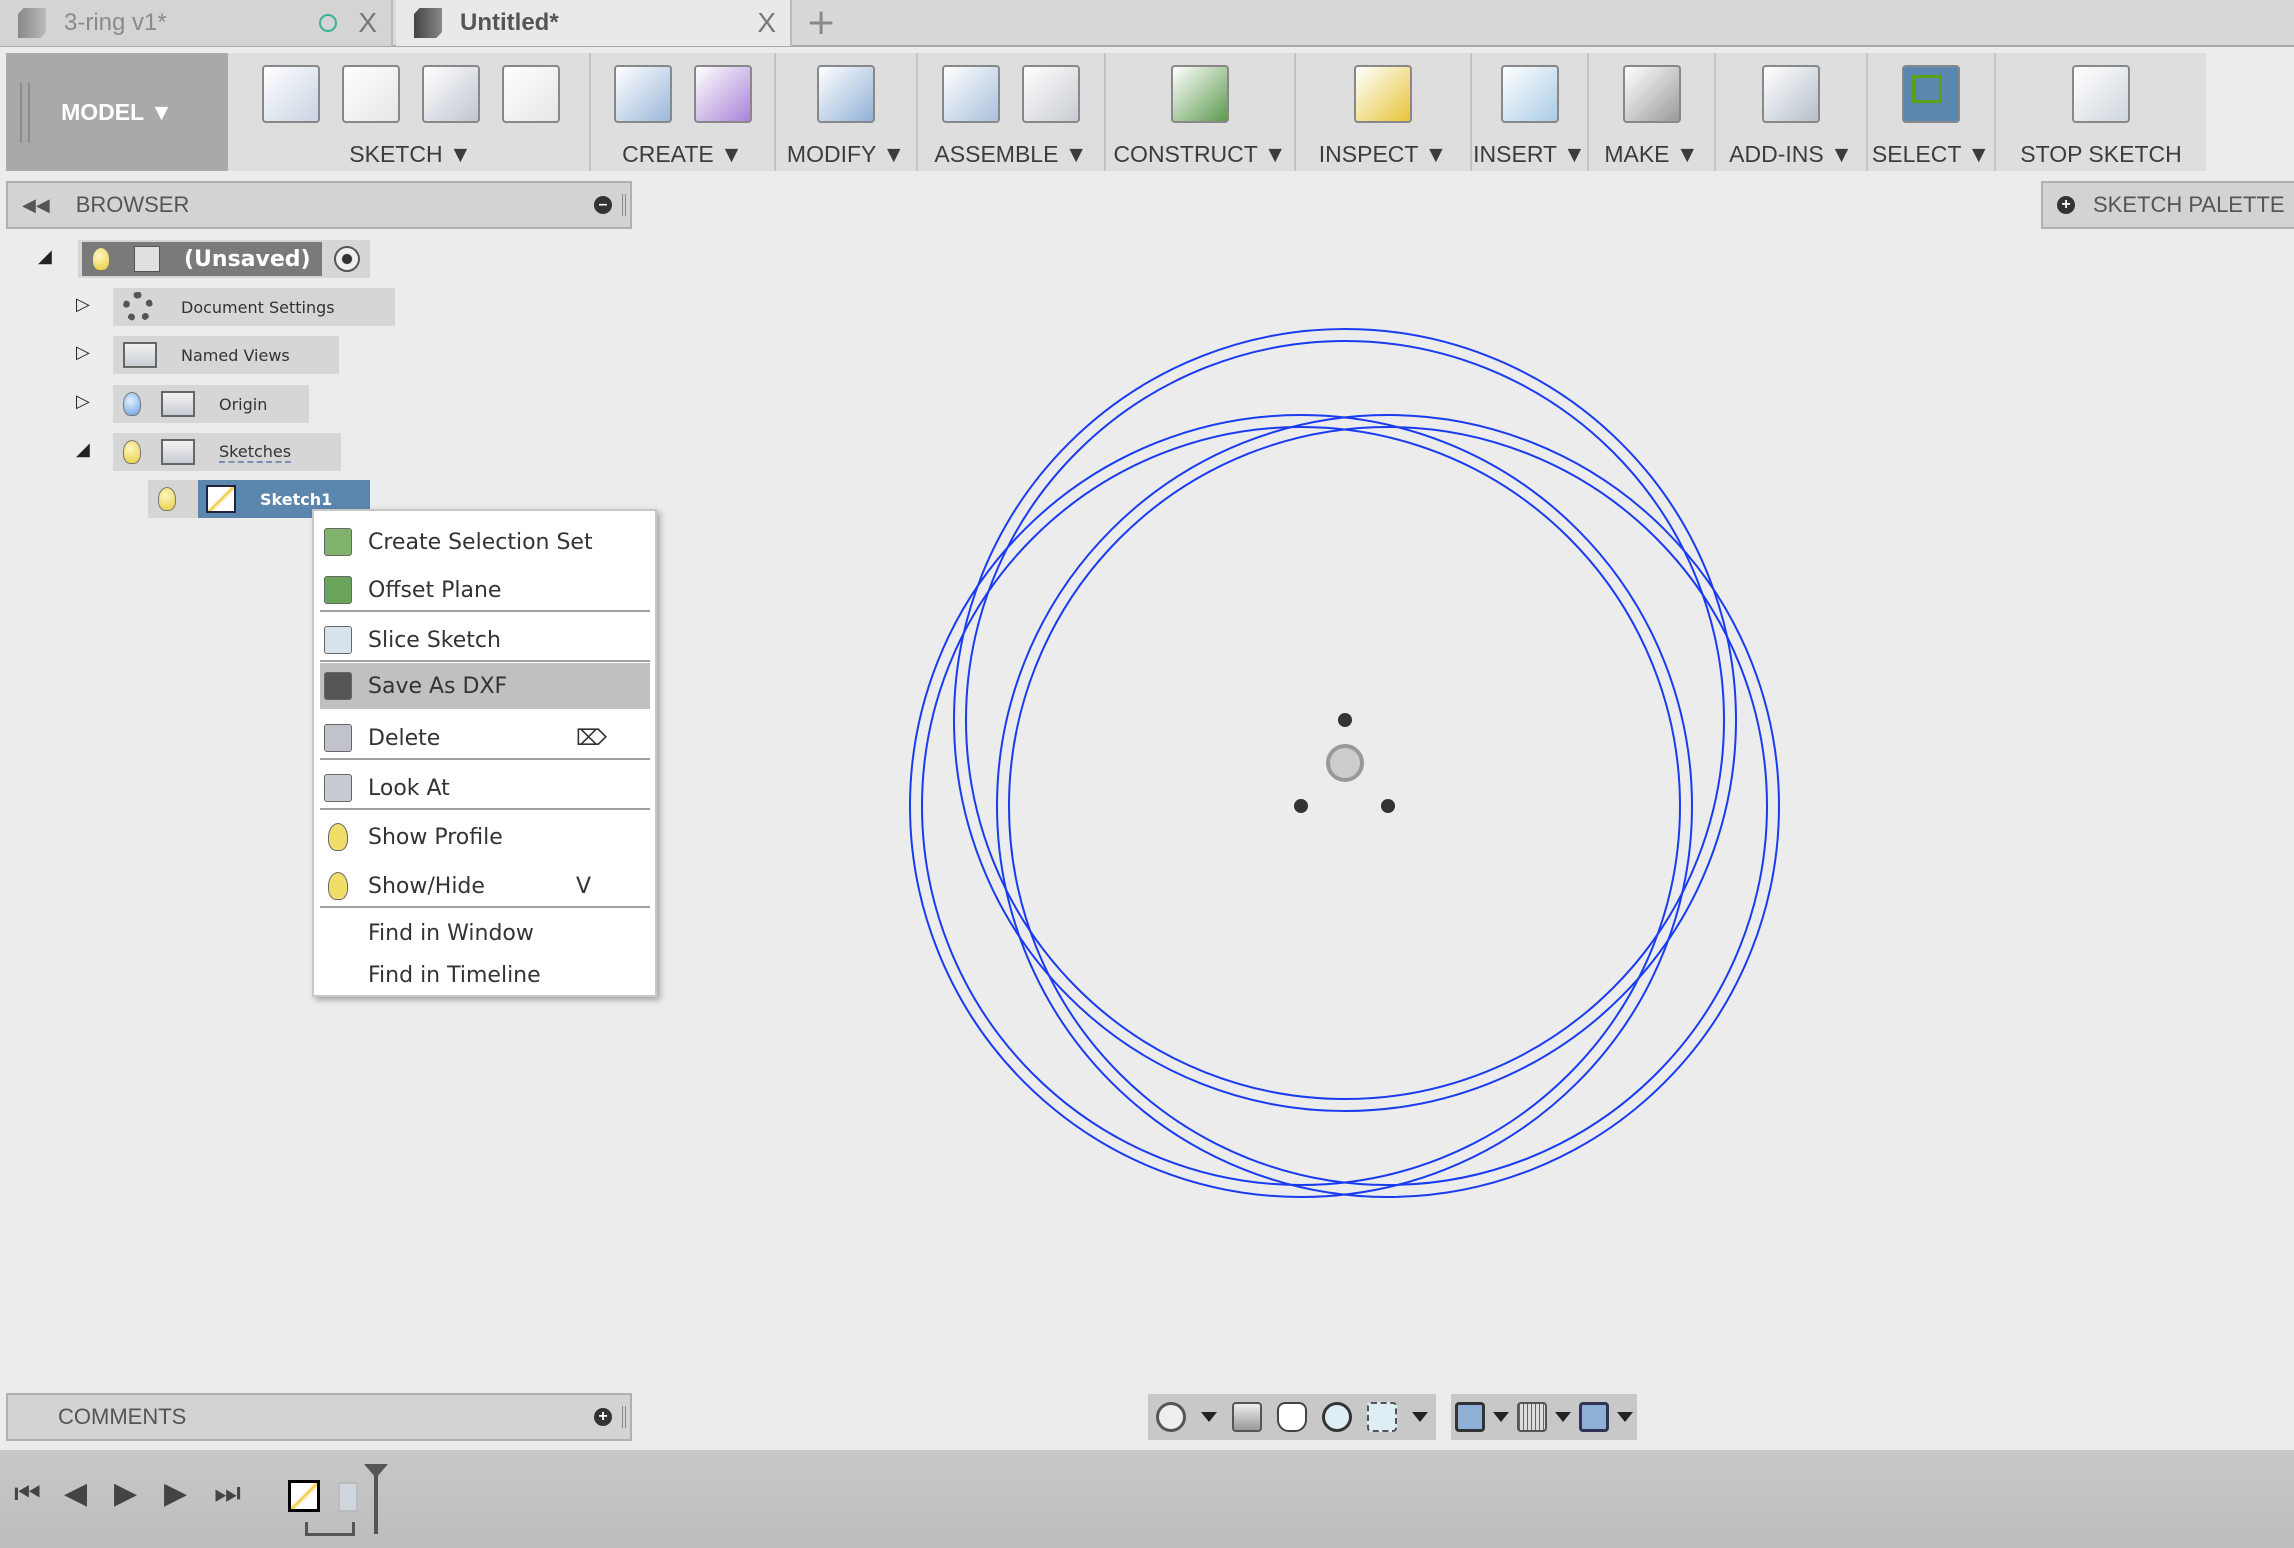  I want to click on menu-item-label: Delete, so click(404, 738).